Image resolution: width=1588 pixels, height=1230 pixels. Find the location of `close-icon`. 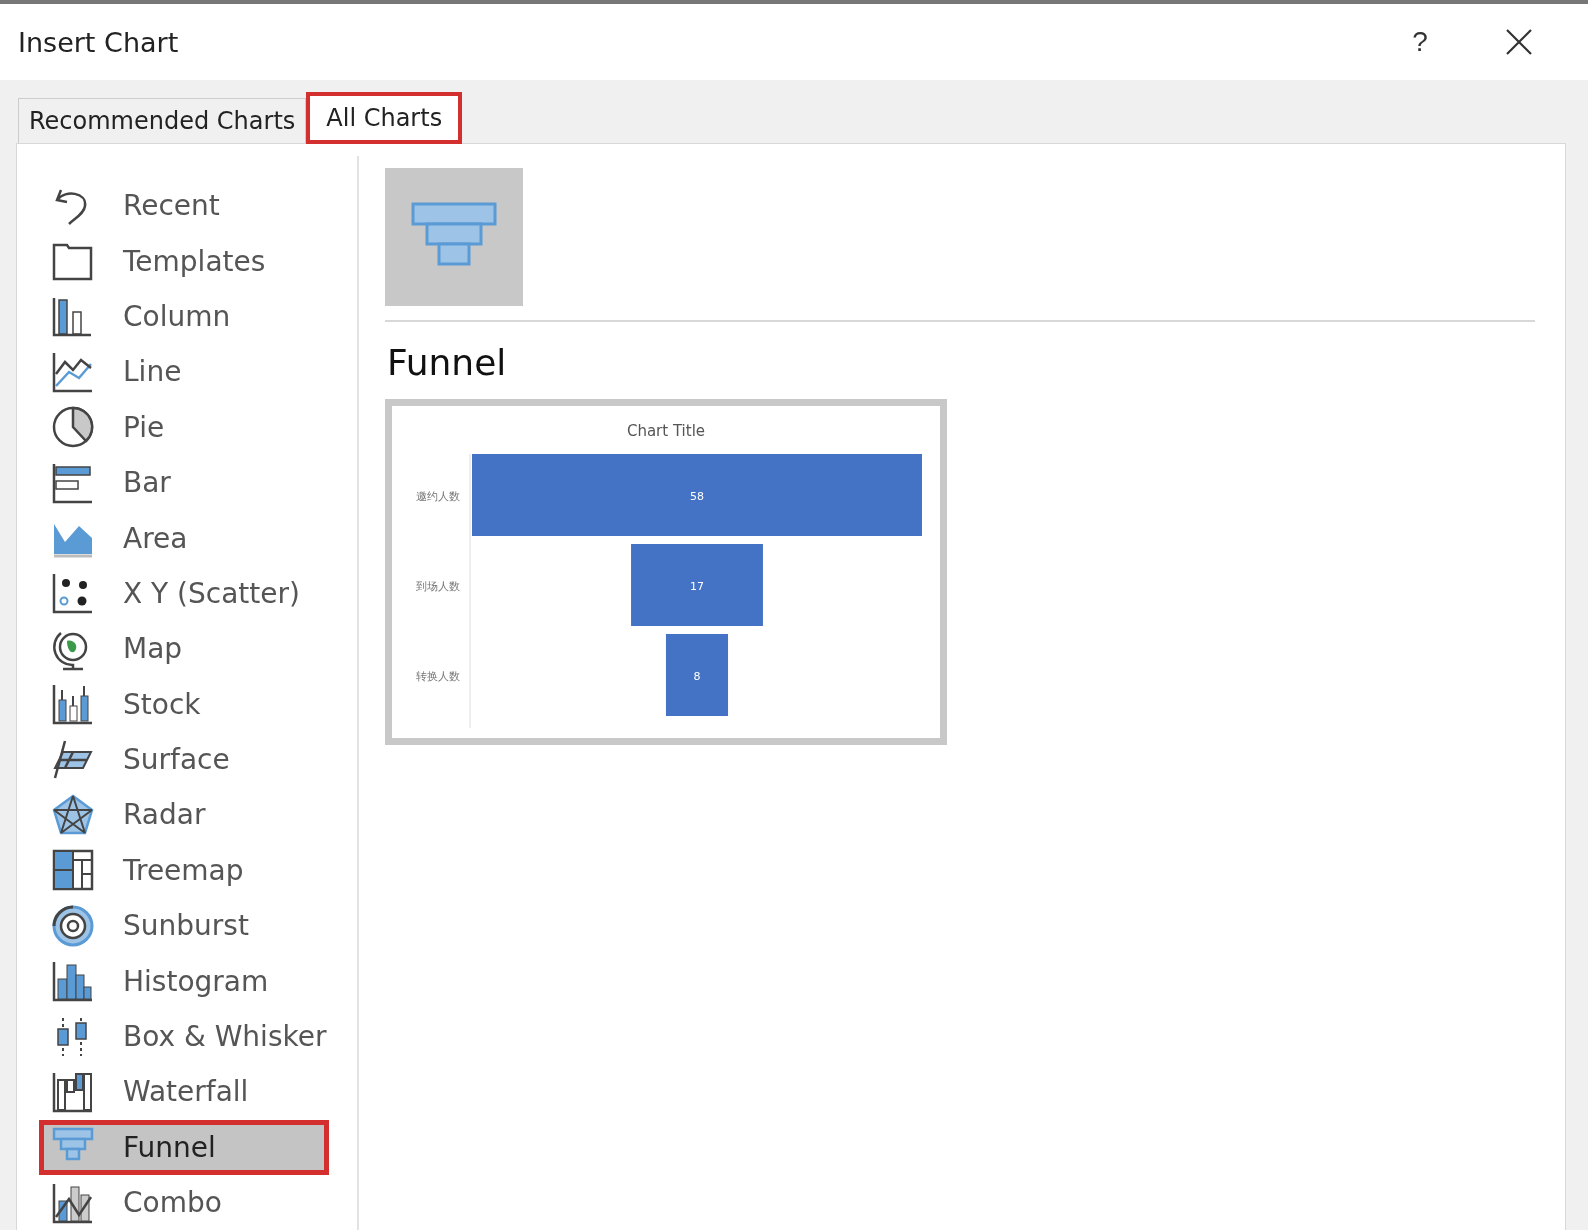

close-icon is located at coordinates (1519, 42).